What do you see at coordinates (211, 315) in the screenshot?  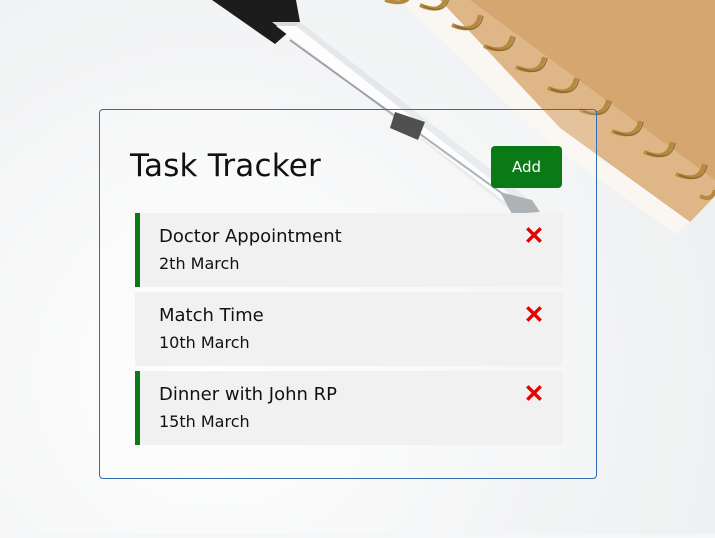 I see `task-title: Match Time` at bounding box center [211, 315].